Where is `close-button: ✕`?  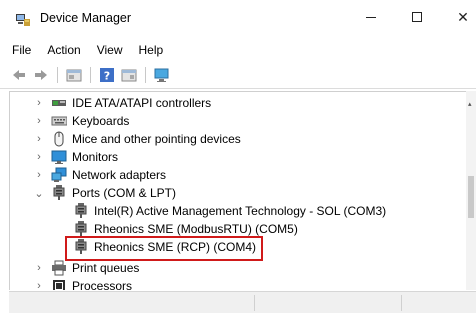 close-button: ✕ is located at coordinates (458, 17).